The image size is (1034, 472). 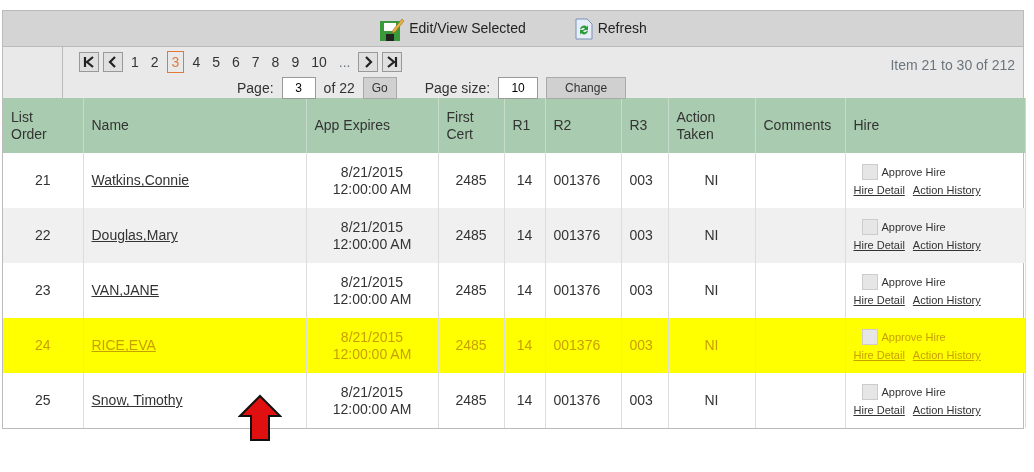 I want to click on name-link: VAN,JANE, so click(x=125, y=290).